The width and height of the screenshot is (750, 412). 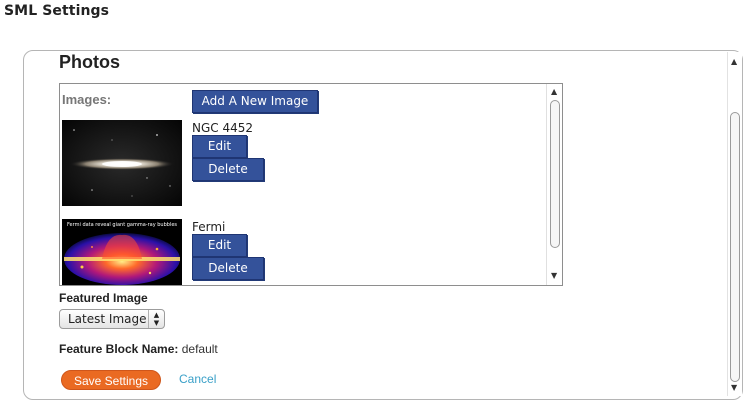 I want to click on images-label: Images:, so click(x=87, y=99).